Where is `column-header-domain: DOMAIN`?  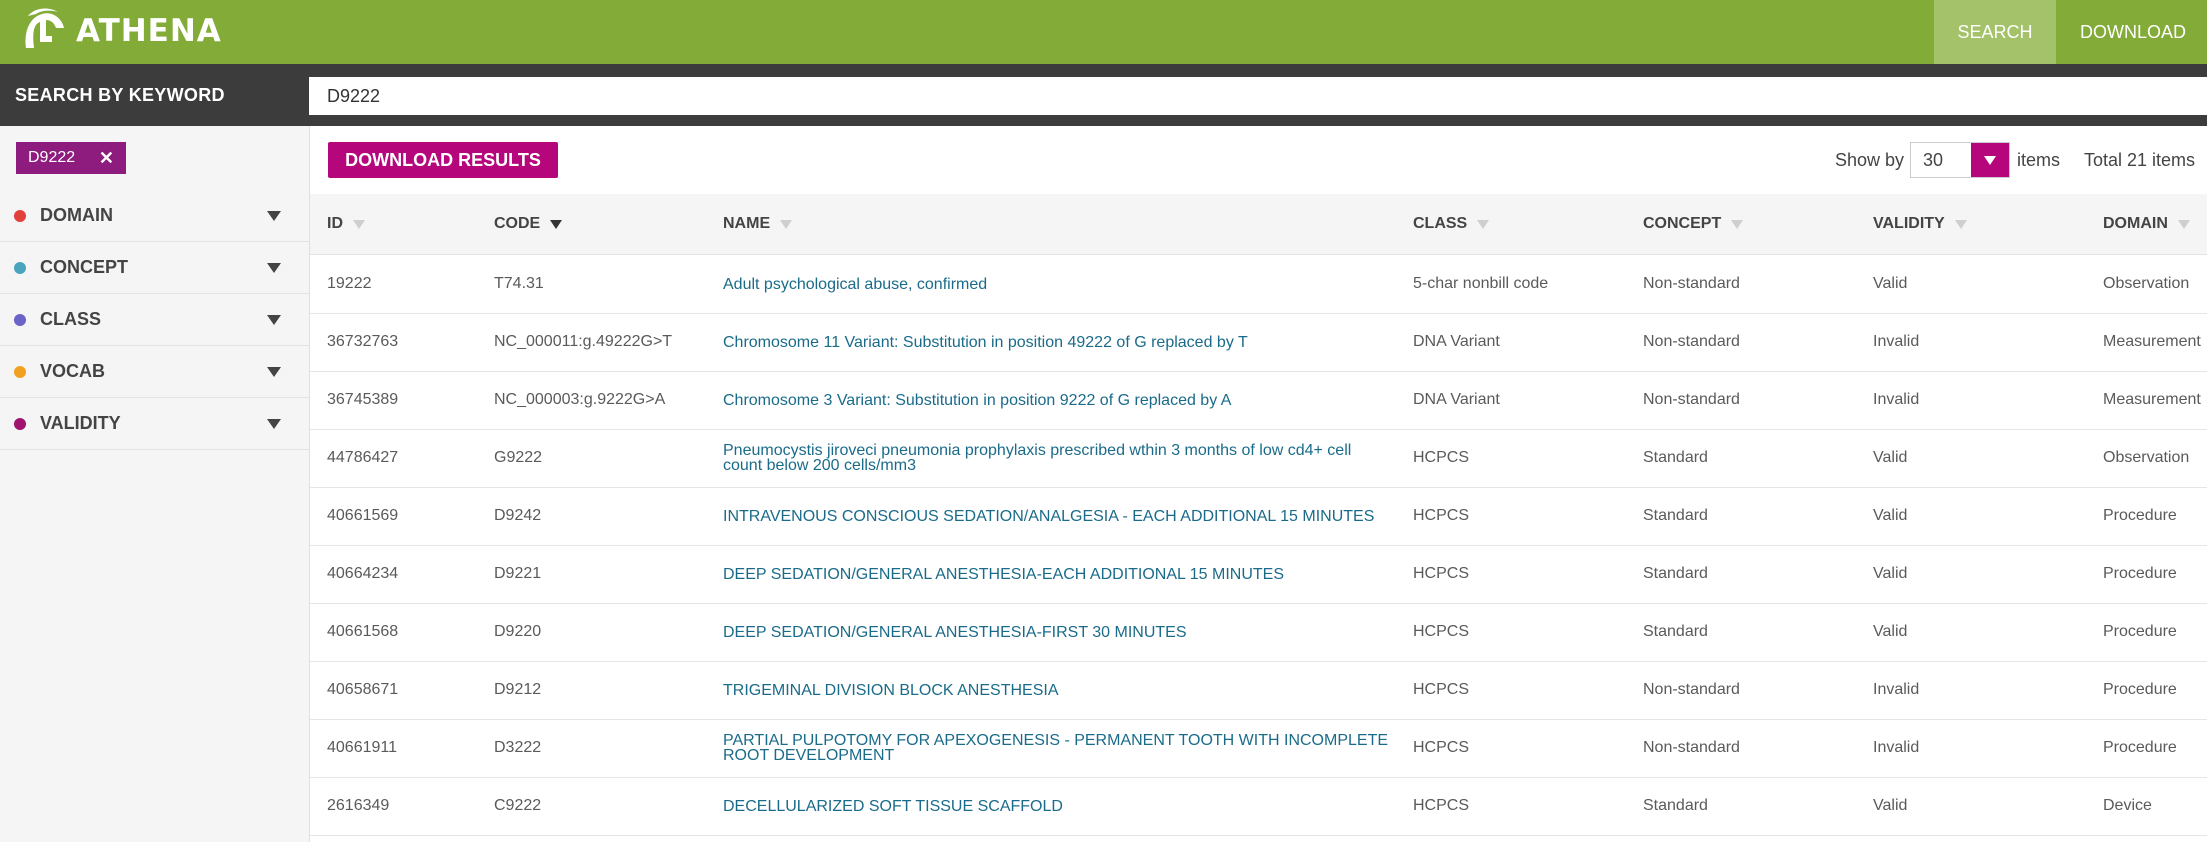
column-header-domain: DOMAIN is located at coordinates (2146, 224).